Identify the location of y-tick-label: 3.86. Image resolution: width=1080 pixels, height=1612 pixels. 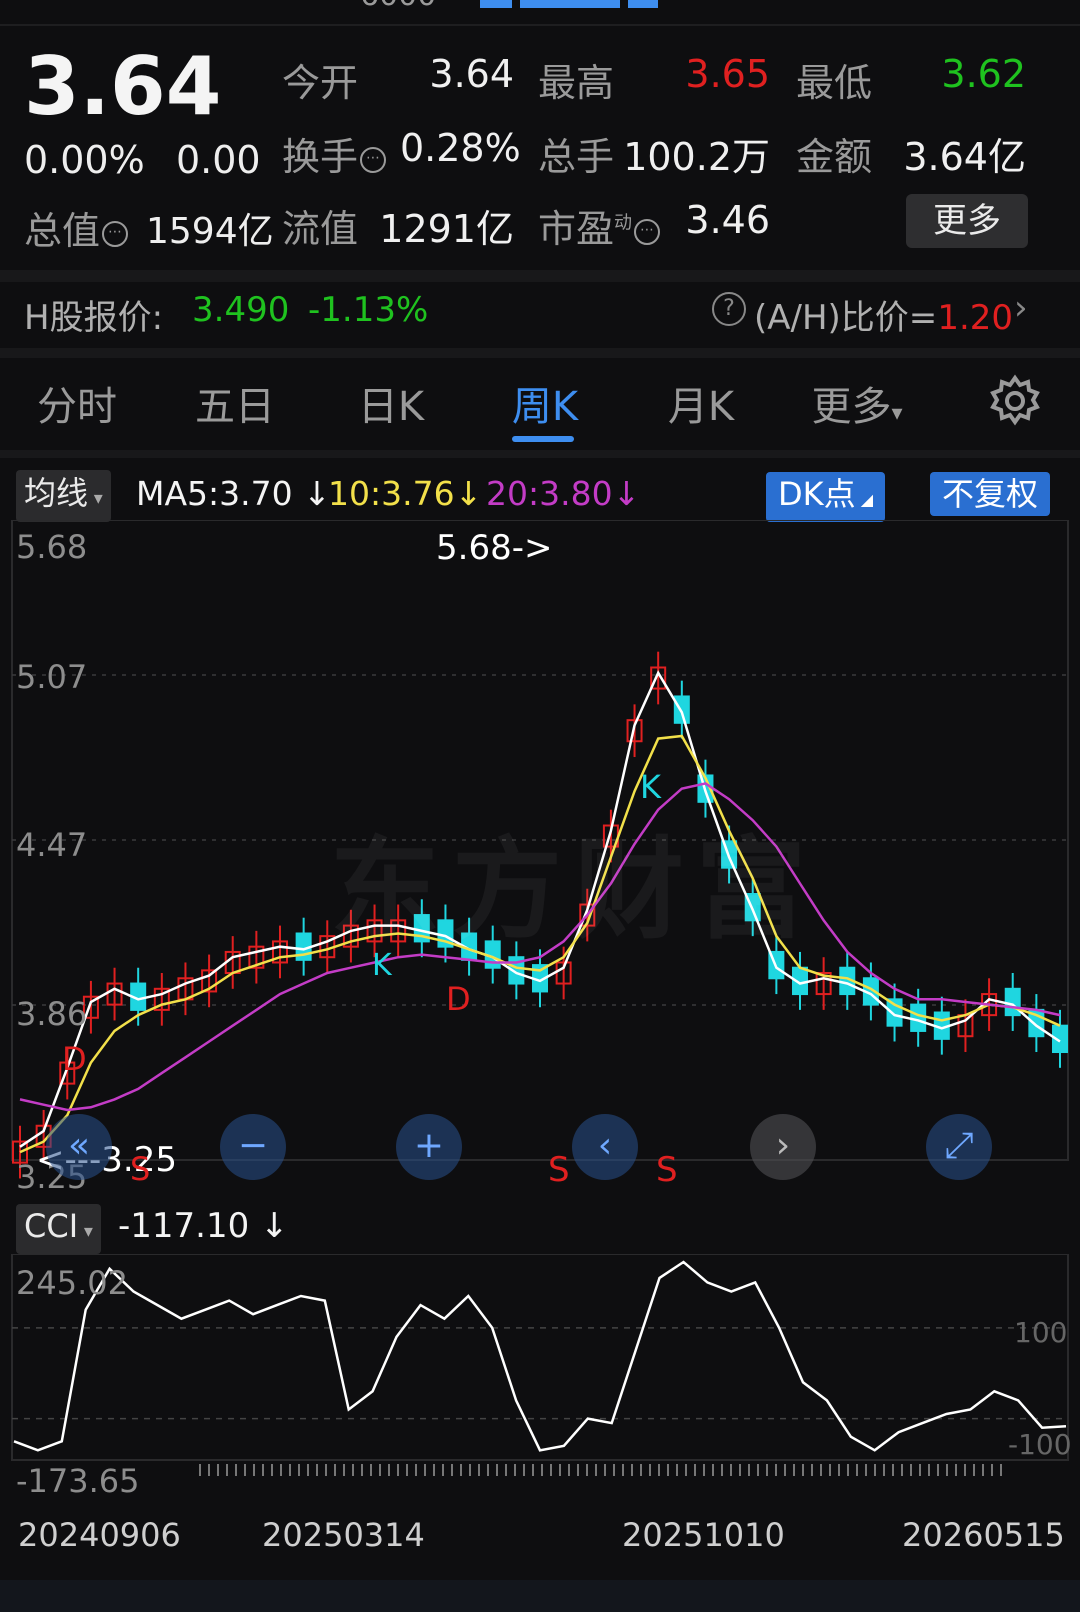
(52, 1014).